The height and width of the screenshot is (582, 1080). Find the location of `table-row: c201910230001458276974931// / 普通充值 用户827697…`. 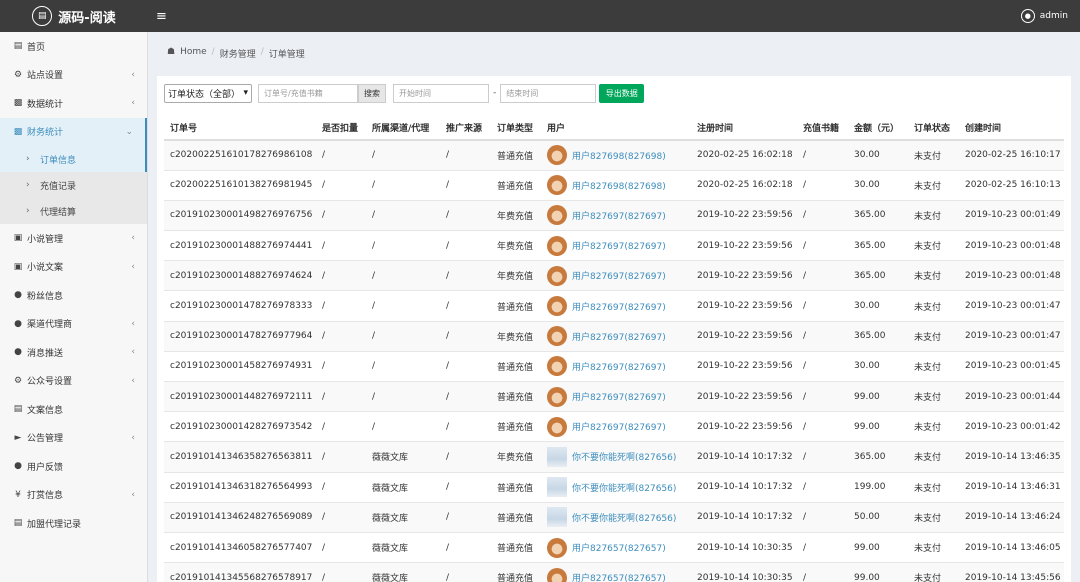

table-row: c201910230001458276974931// / 普通充值 用户827697… is located at coordinates (614, 366).